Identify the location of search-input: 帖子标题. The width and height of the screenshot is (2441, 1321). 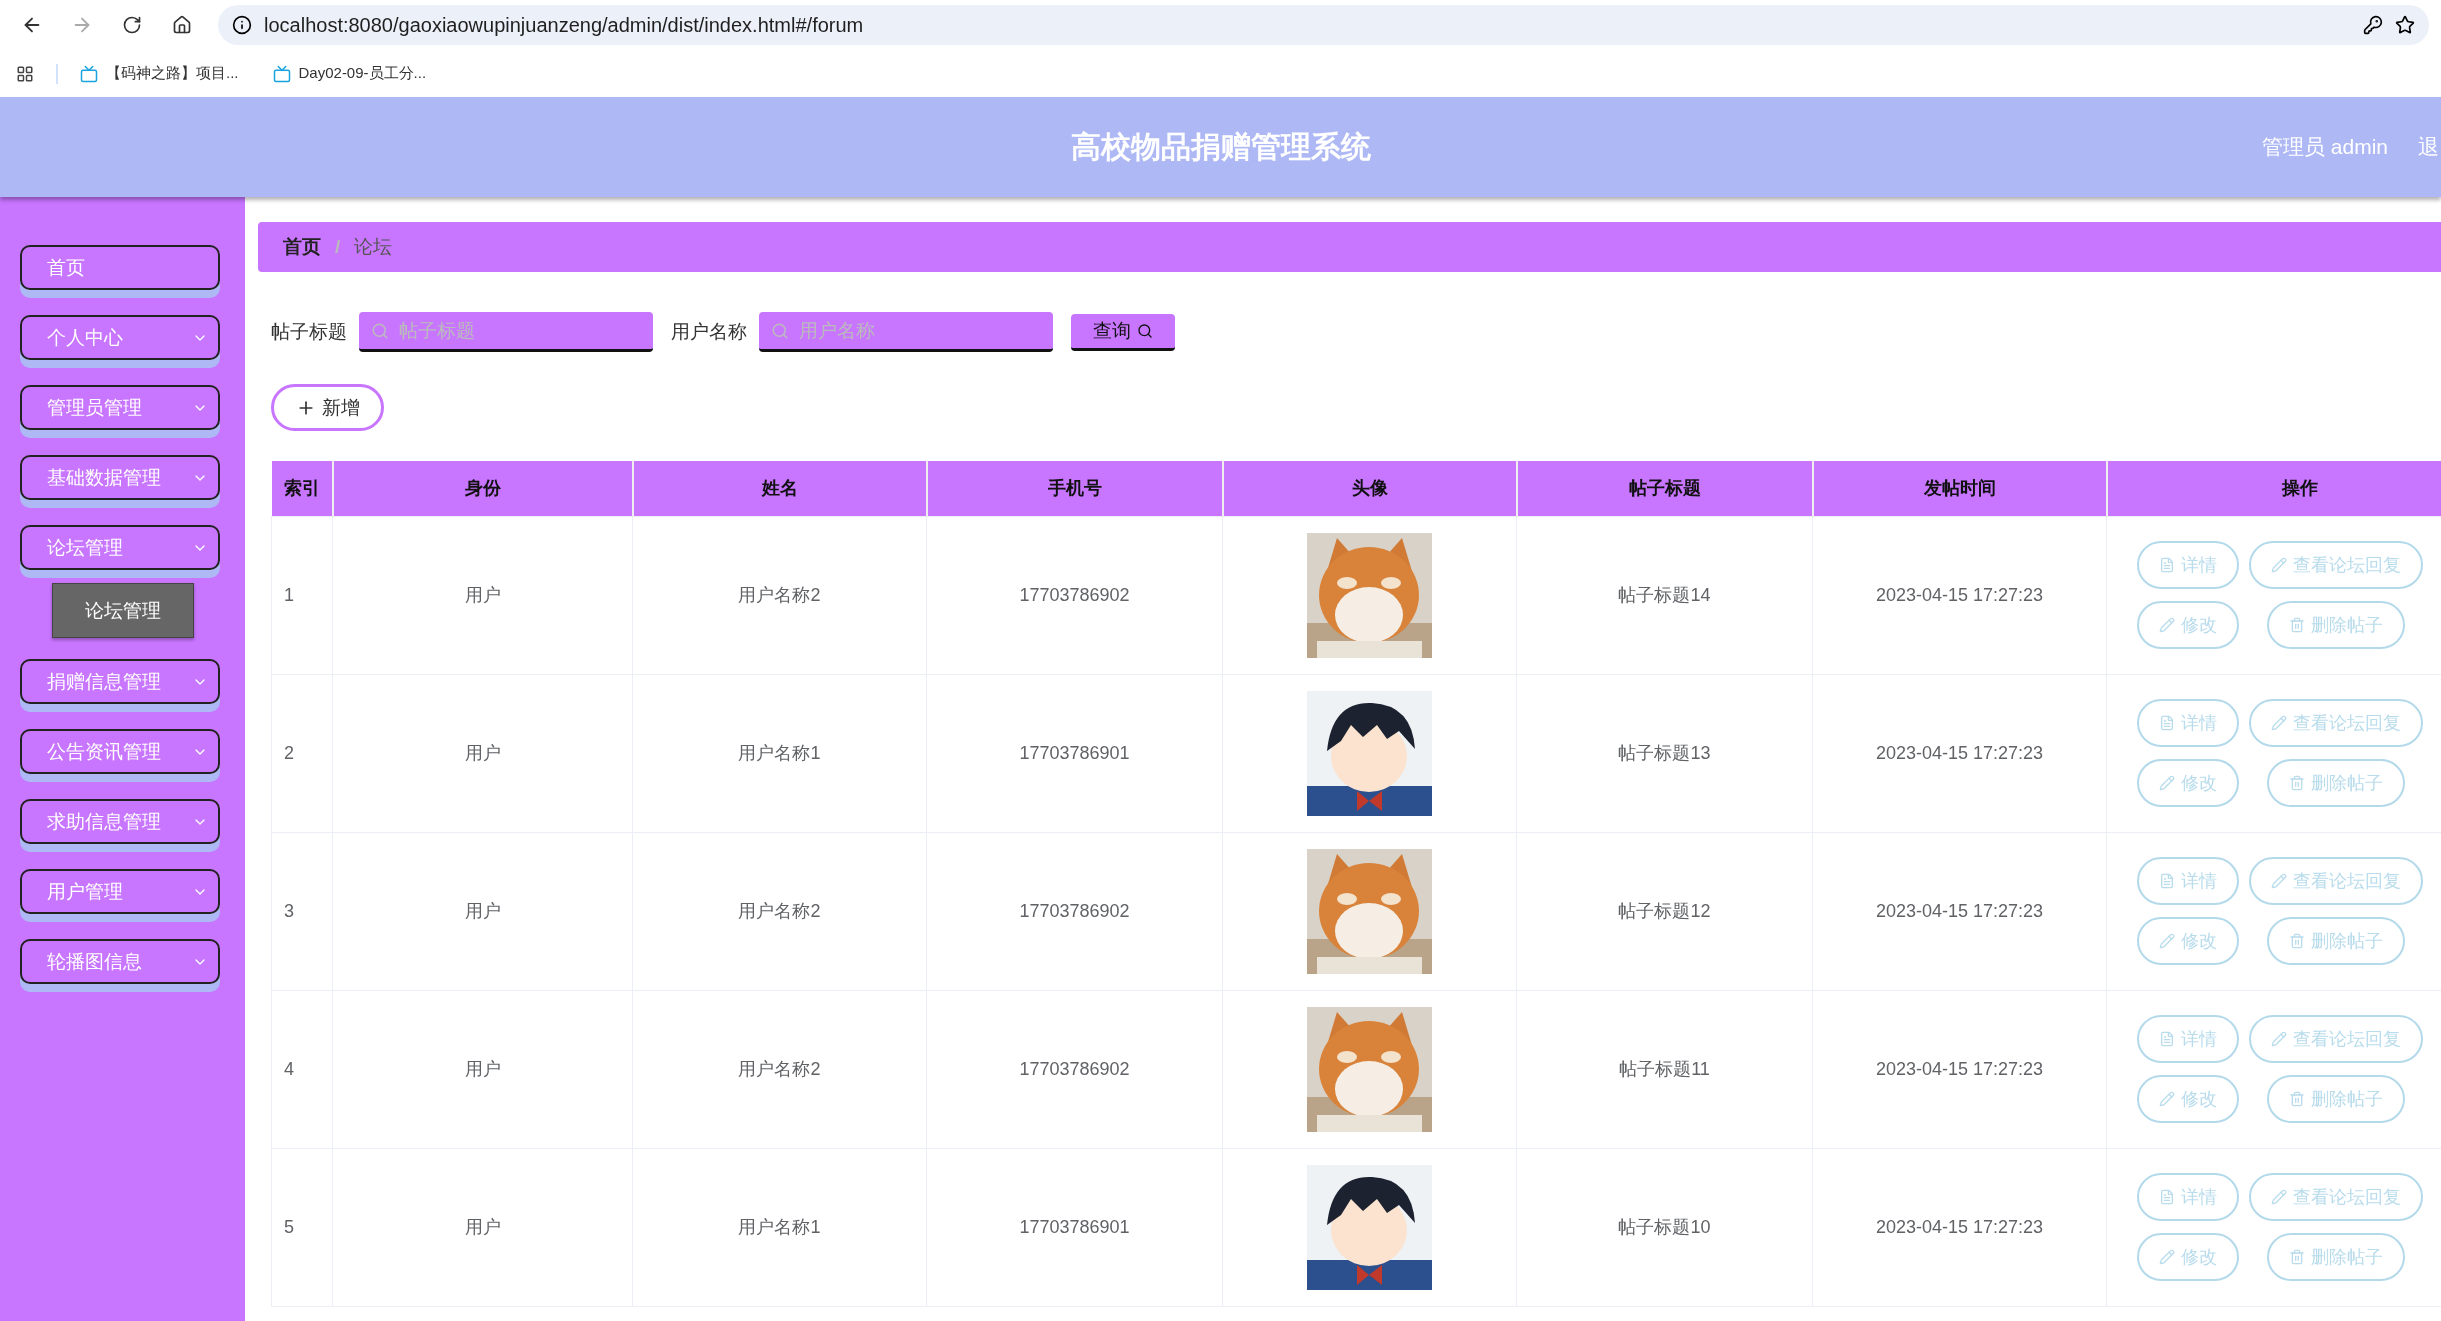
(519, 330).